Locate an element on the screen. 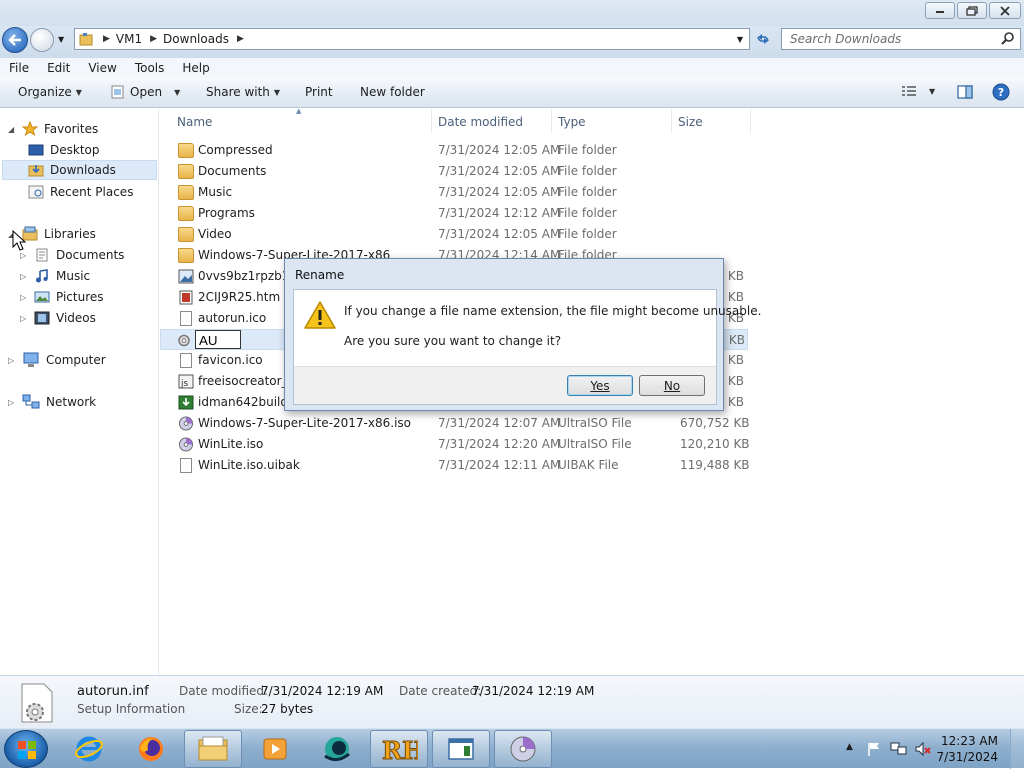 The height and width of the screenshot is (772, 1024). yes-button: Yes is located at coordinates (600, 385).